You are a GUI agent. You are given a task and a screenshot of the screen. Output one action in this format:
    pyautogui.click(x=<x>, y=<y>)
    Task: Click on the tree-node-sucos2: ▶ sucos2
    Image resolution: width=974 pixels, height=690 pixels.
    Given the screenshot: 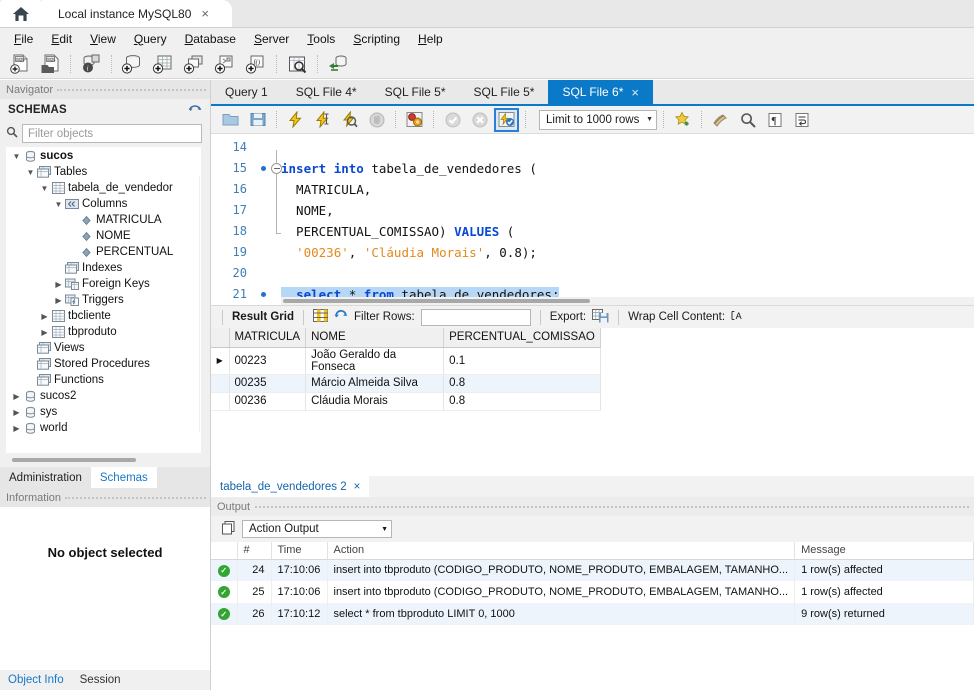 What is the action you would take?
    pyautogui.click(x=103, y=396)
    